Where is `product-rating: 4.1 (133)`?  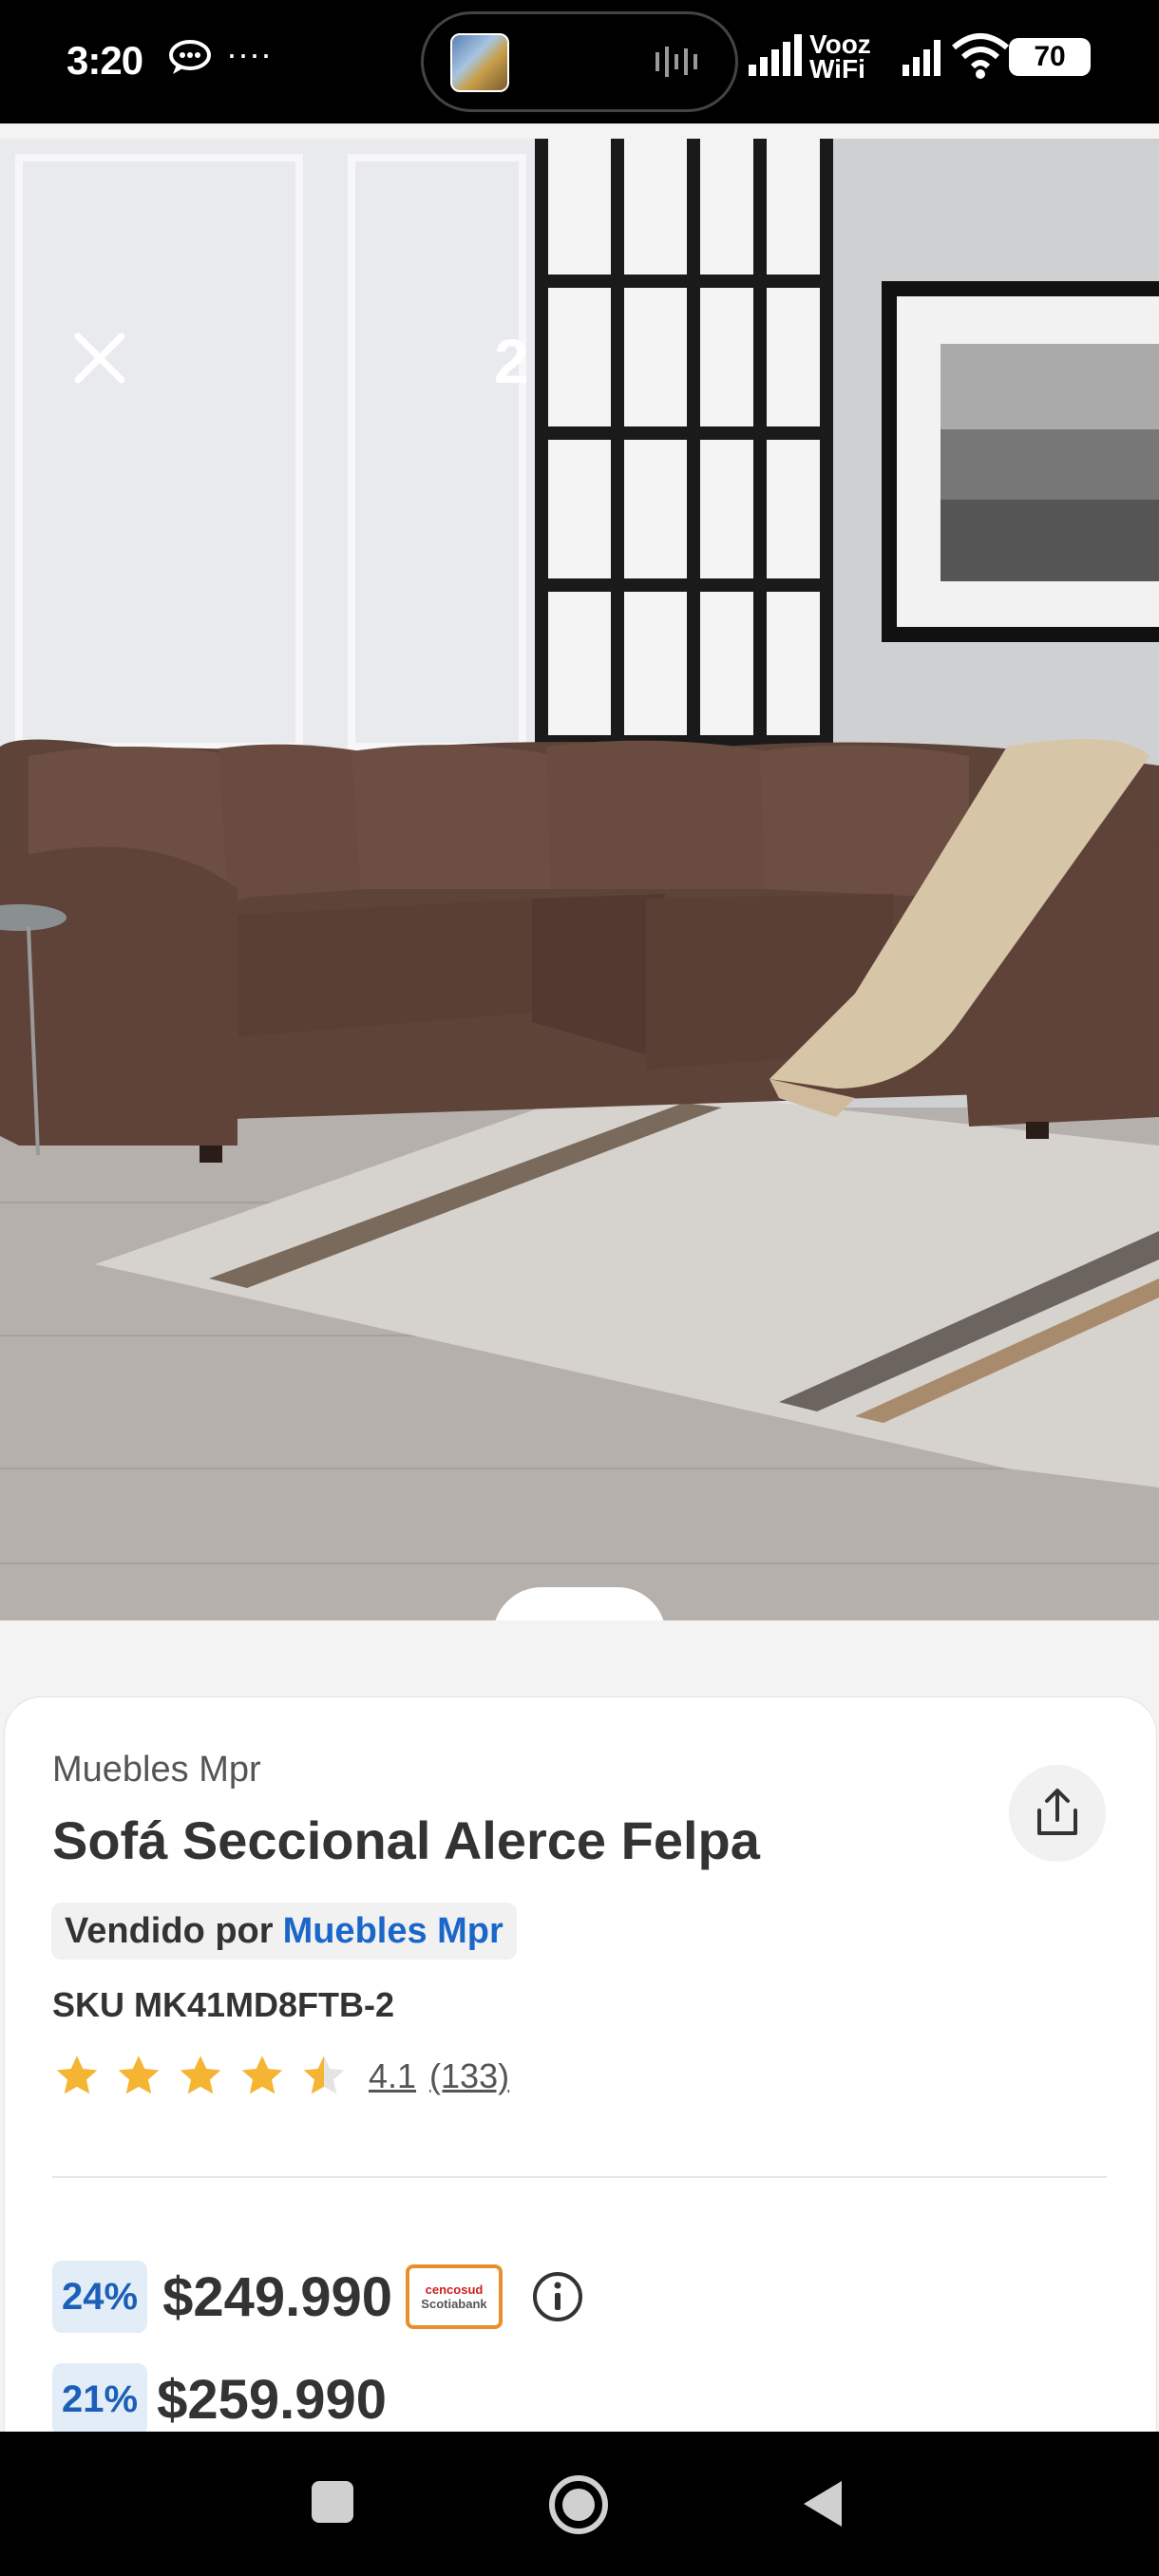 product-rating: 4.1 (133) is located at coordinates (280, 2076).